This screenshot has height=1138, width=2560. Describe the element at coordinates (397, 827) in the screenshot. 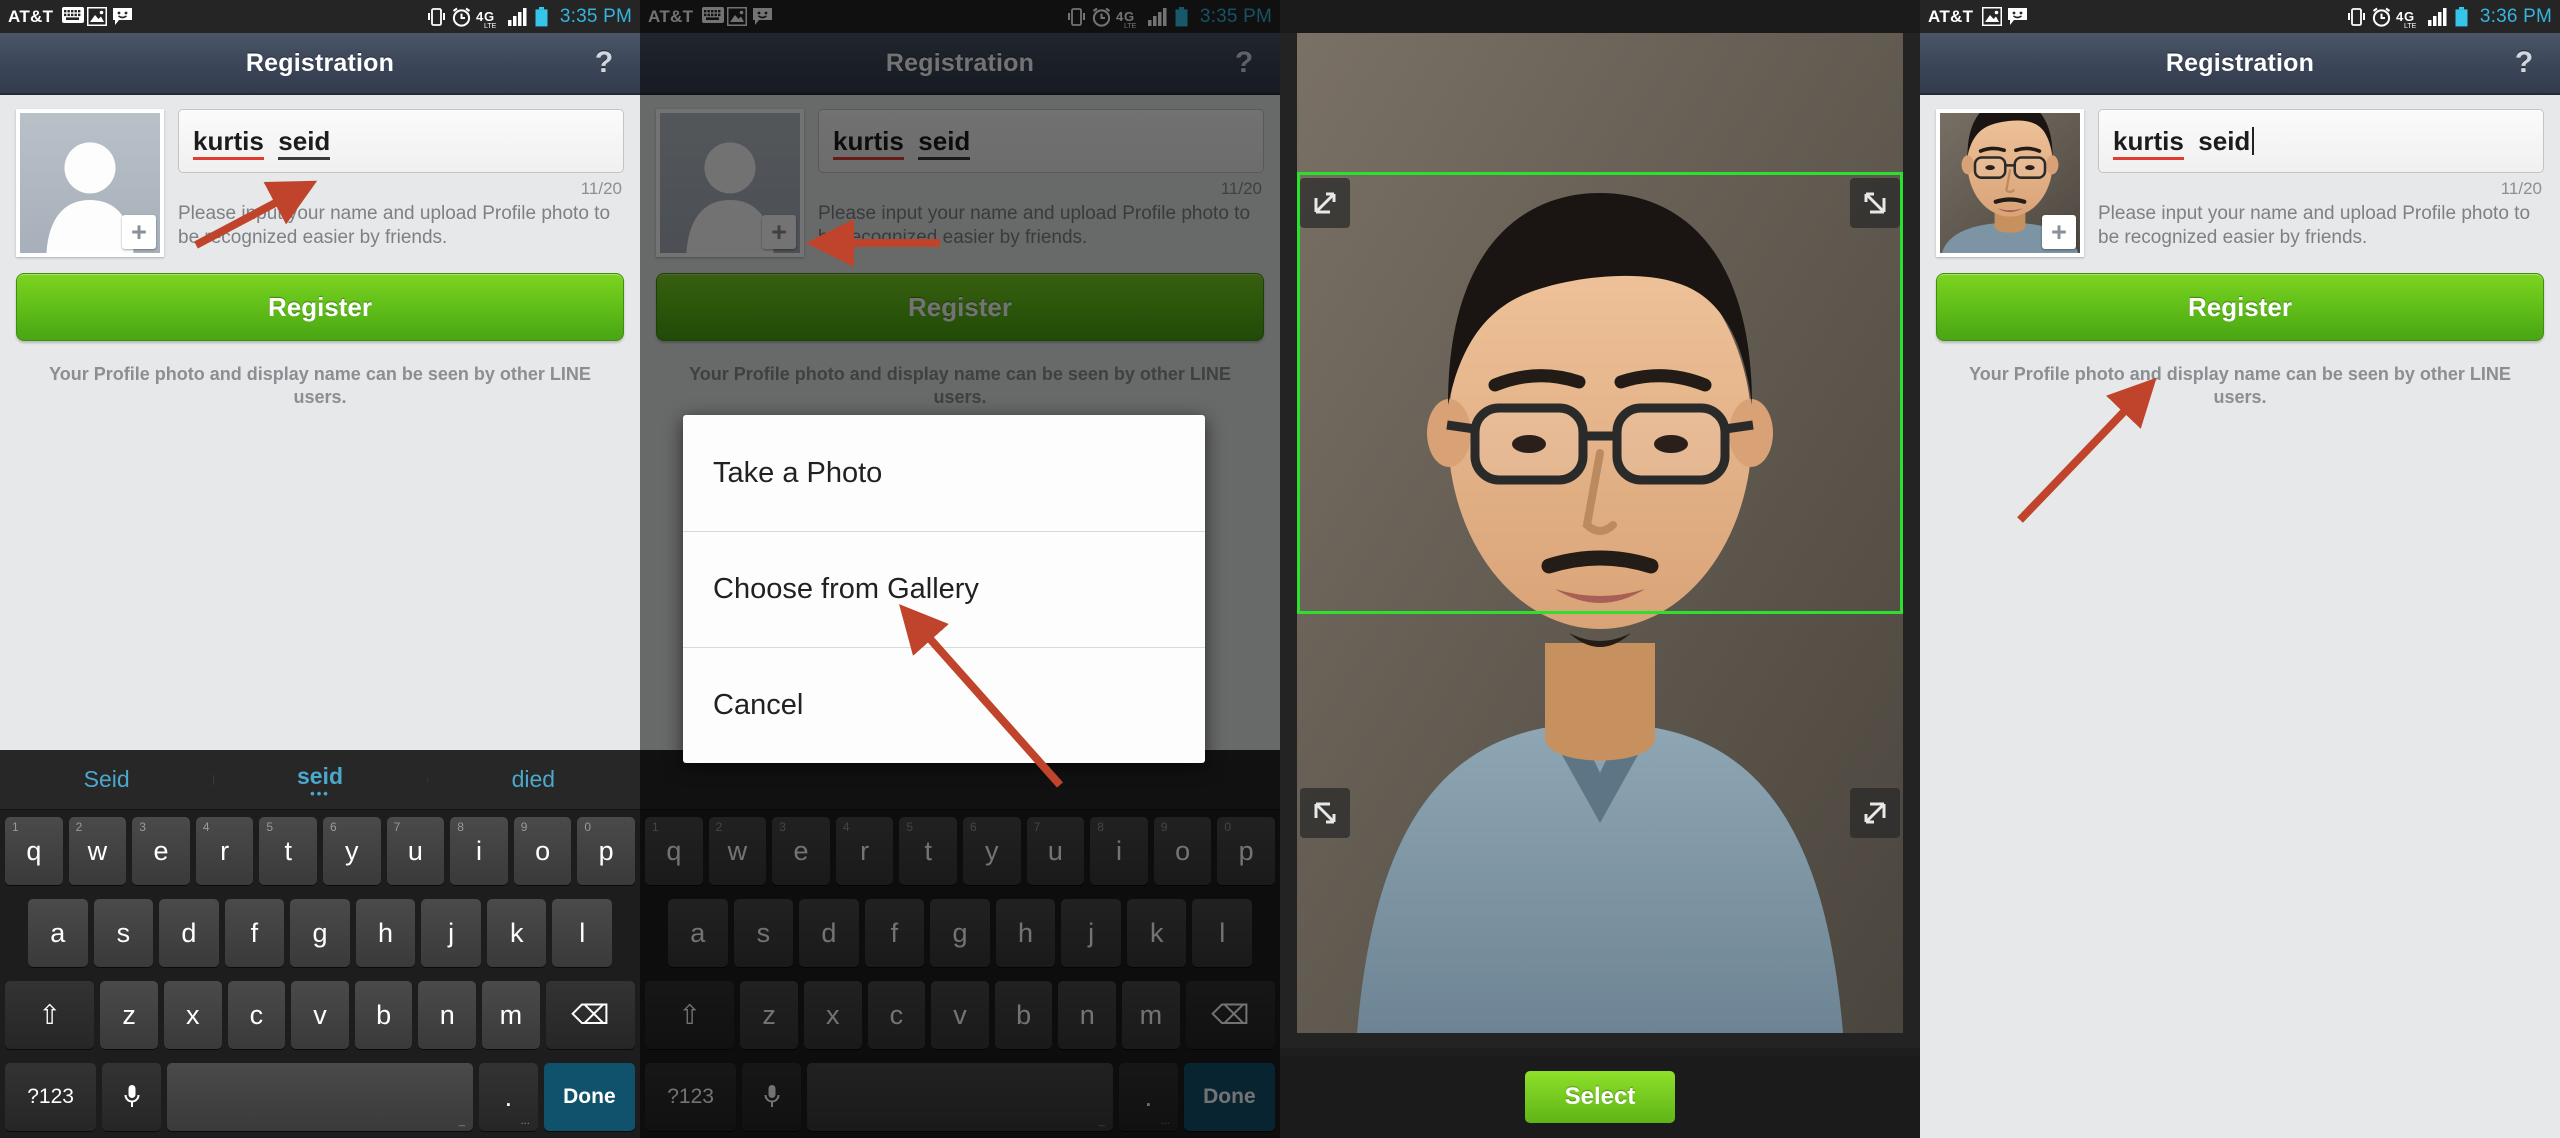

I see `key-number: 7` at that location.